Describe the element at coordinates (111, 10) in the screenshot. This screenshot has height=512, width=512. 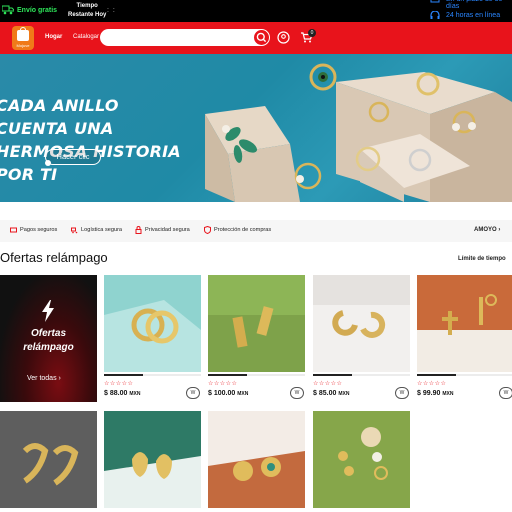
I see `countdown-timer: : :` at that location.